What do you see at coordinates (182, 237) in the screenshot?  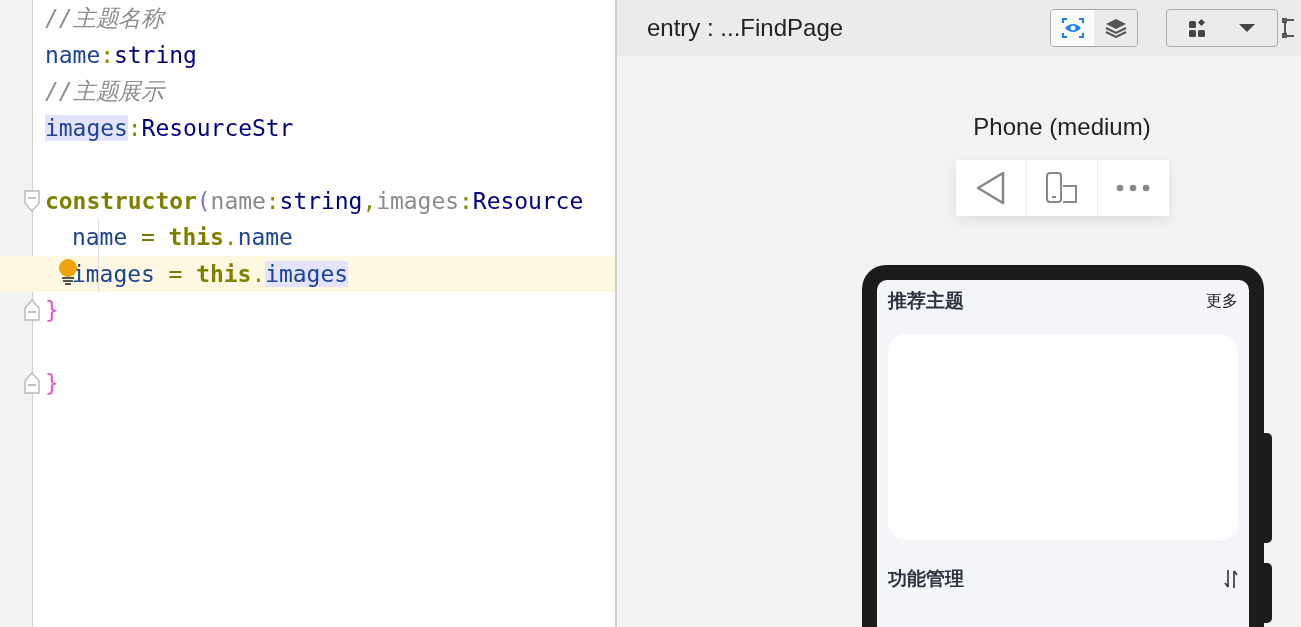 I see `code-line: name = this.name` at bounding box center [182, 237].